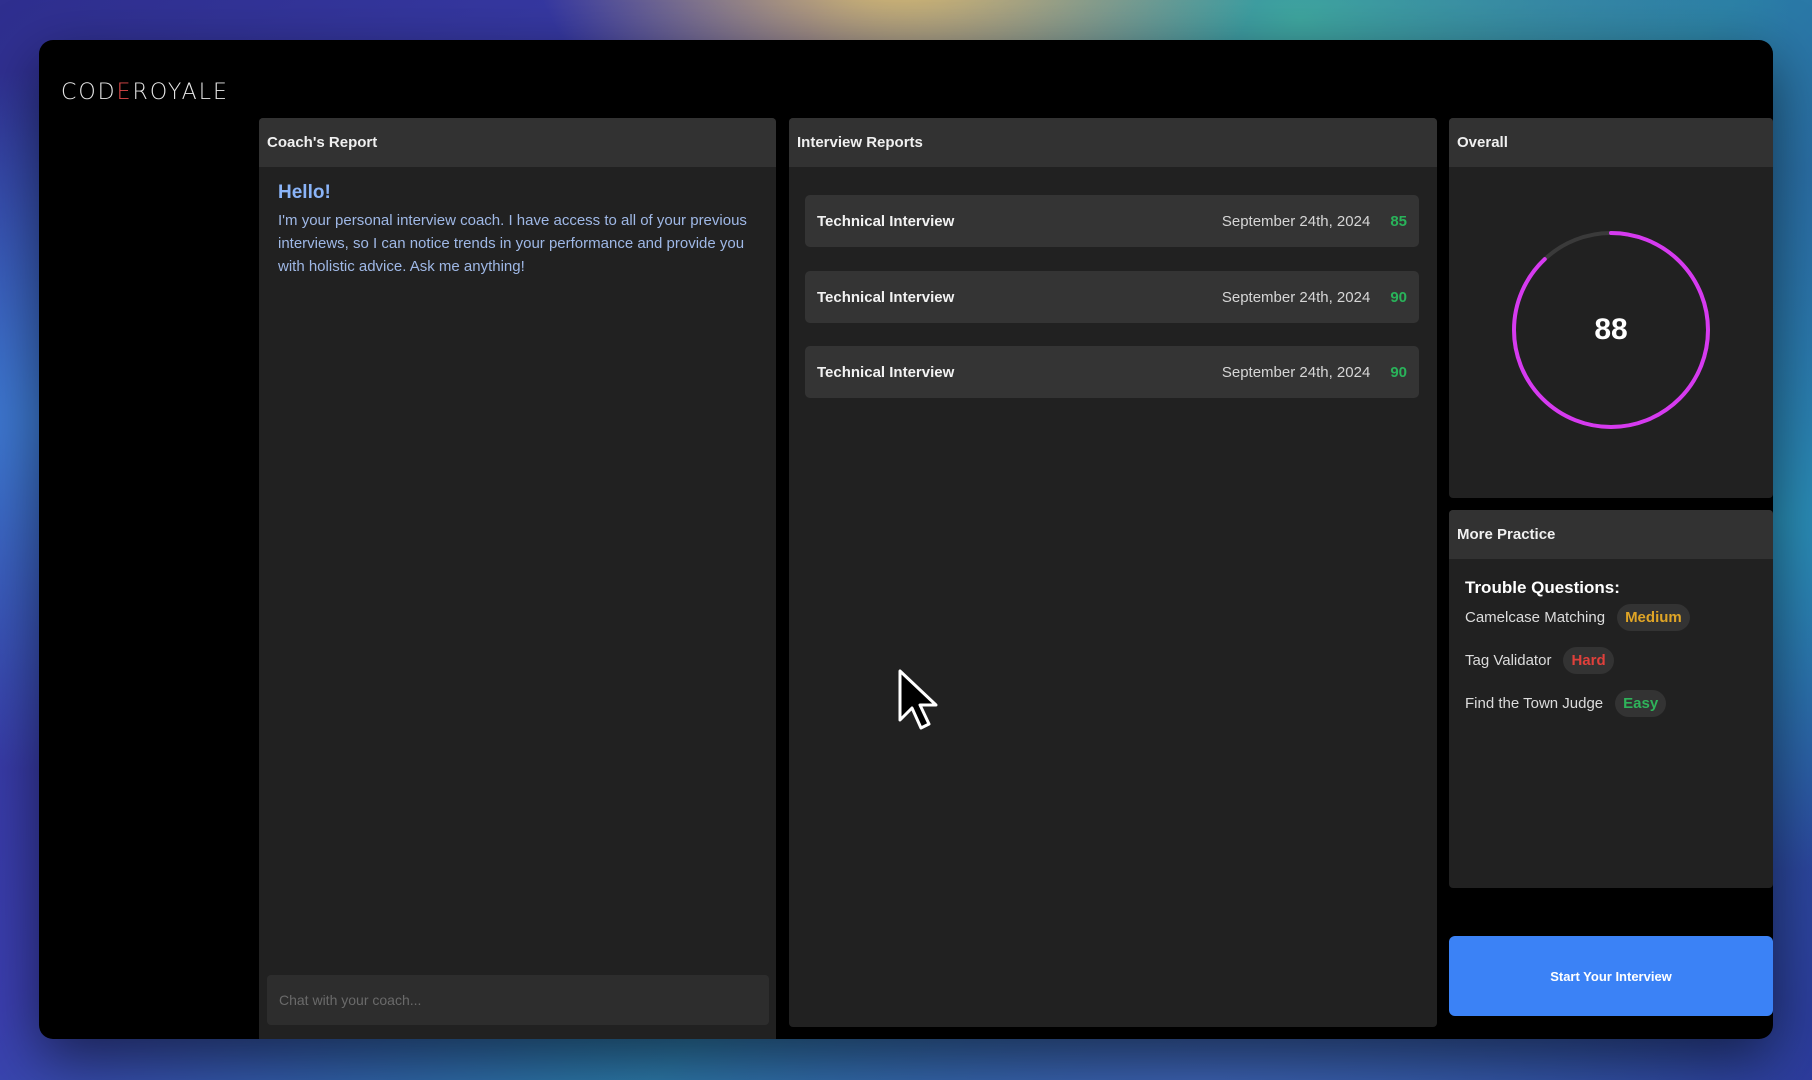  What do you see at coordinates (1641, 703) in the screenshot?
I see `difficulty-badge: Easy` at bounding box center [1641, 703].